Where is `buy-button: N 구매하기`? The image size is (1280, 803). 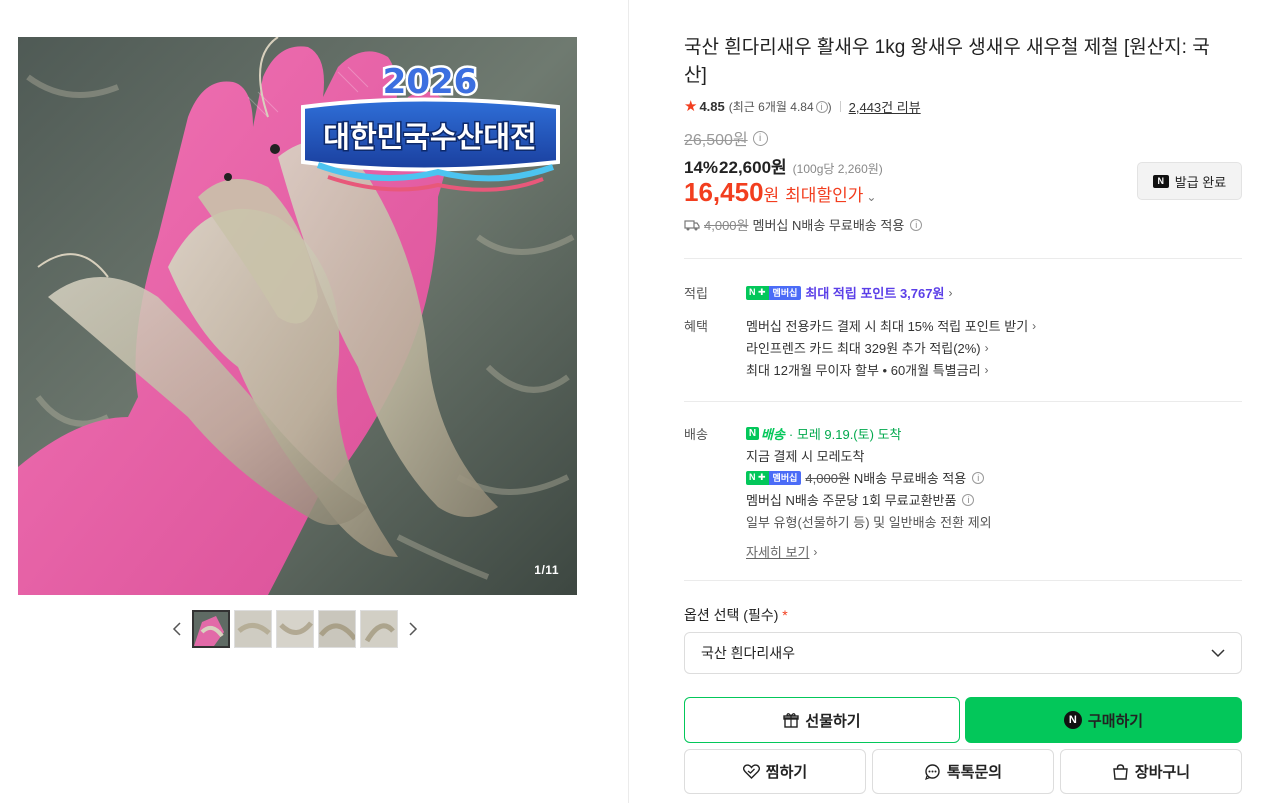
buy-button: N 구매하기 is located at coordinates (1103, 720).